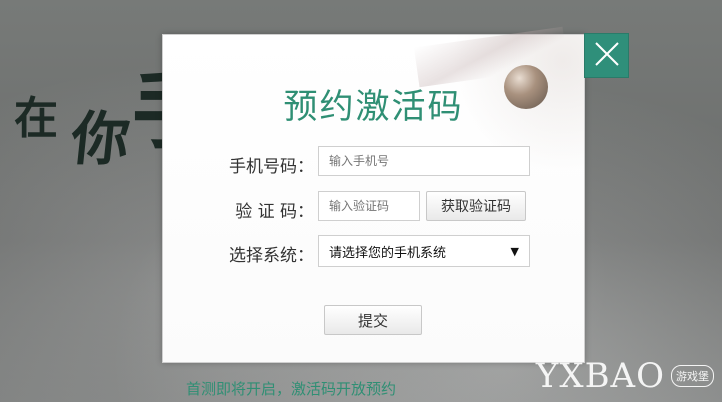 The width and height of the screenshot is (722, 402). I want to click on close-icon, so click(607, 56).